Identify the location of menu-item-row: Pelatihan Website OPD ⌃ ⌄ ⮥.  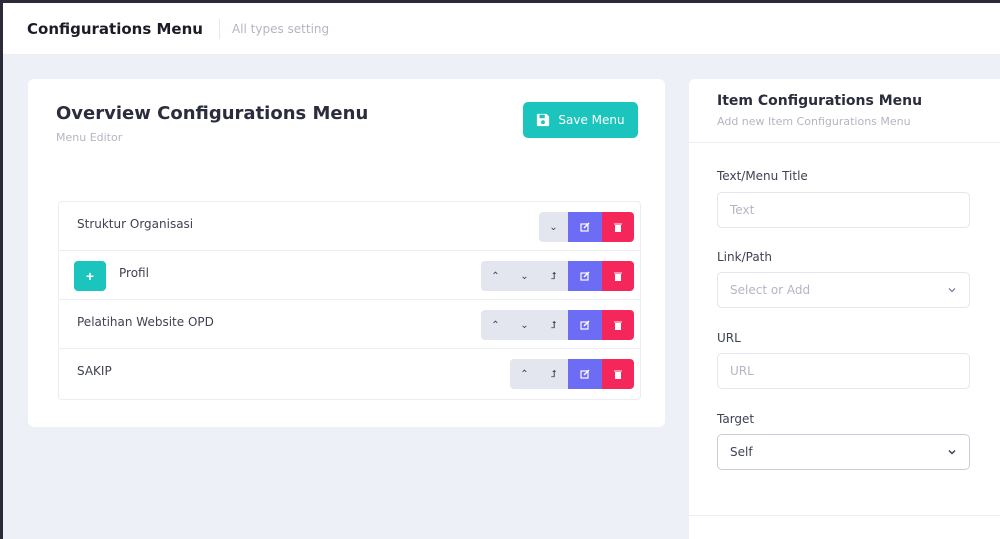
(349, 324).